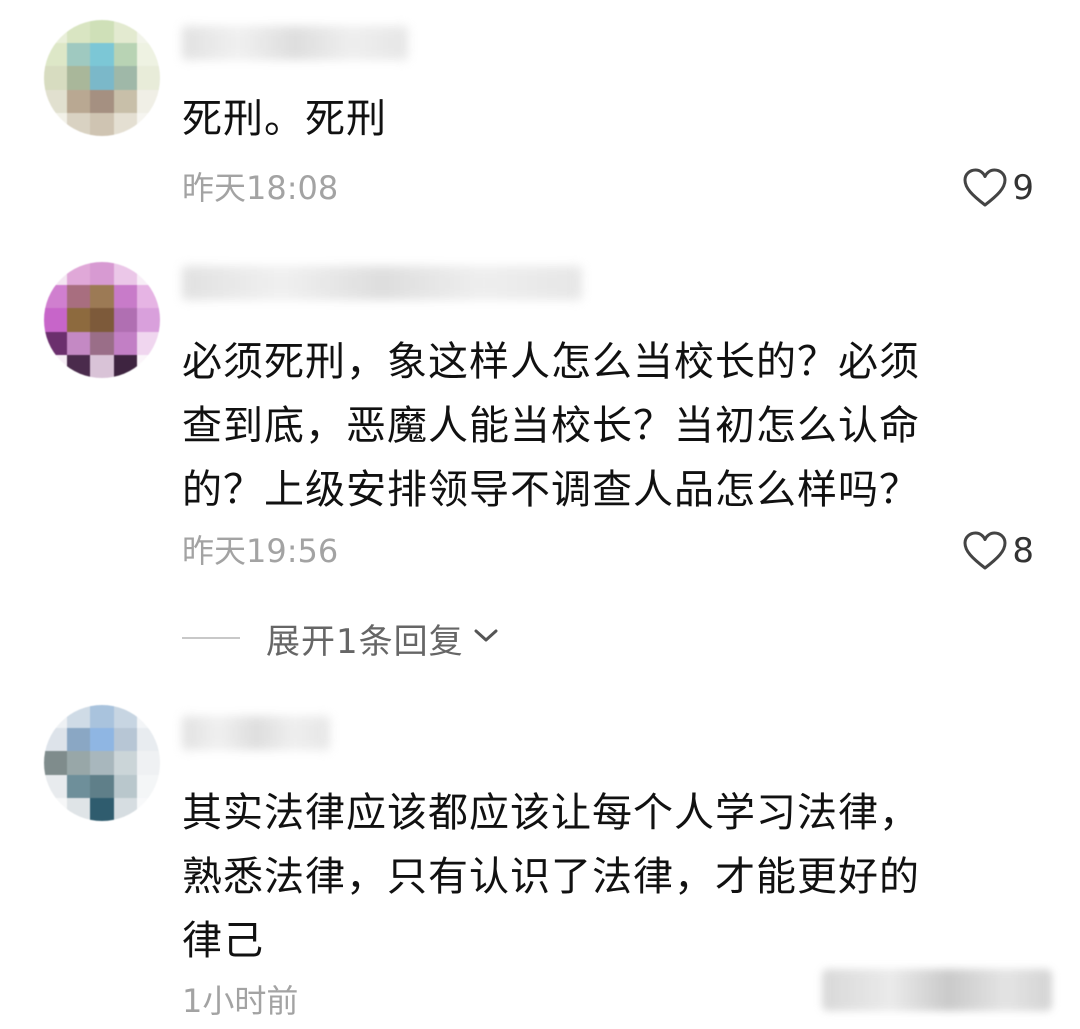 The image size is (1080, 1029). What do you see at coordinates (597, 119) in the screenshot?
I see `comment-text: 死刑。死刑` at bounding box center [597, 119].